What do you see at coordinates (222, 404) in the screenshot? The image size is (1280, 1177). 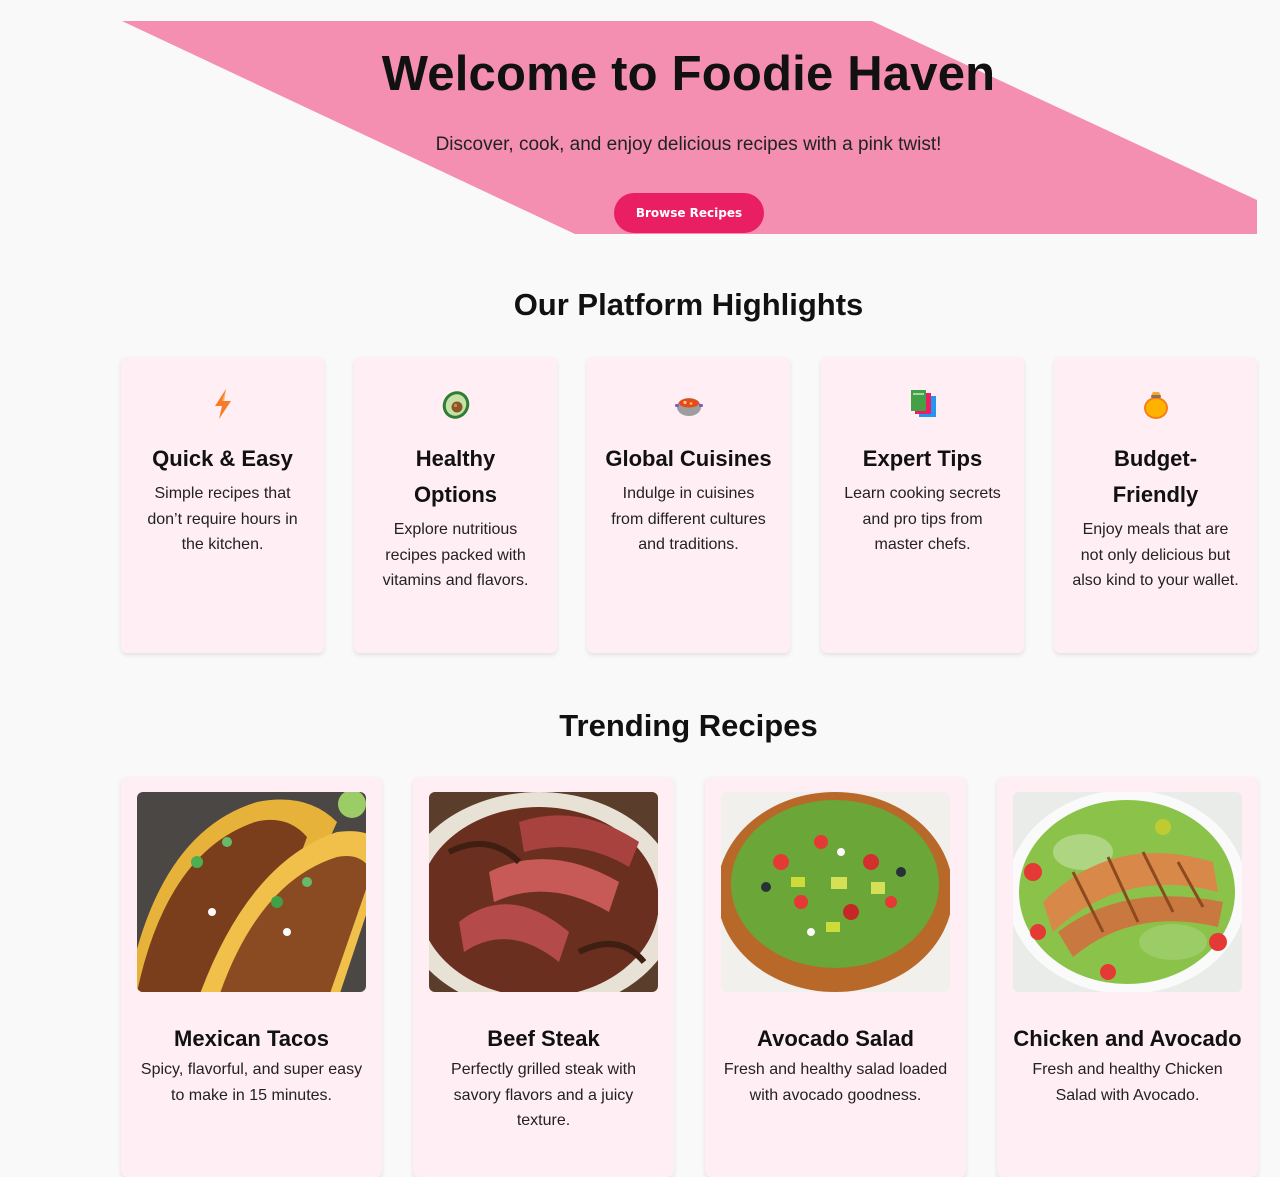 I see `lightning-icon` at bounding box center [222, 404].